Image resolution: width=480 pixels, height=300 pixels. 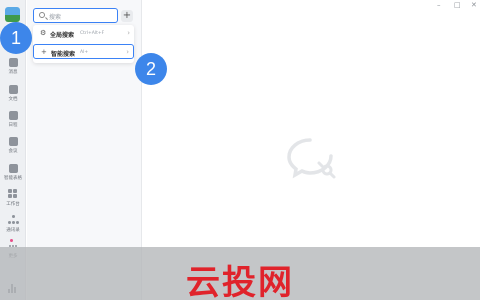 I want to click on step-marker: 1, so click(x=16, y=38).